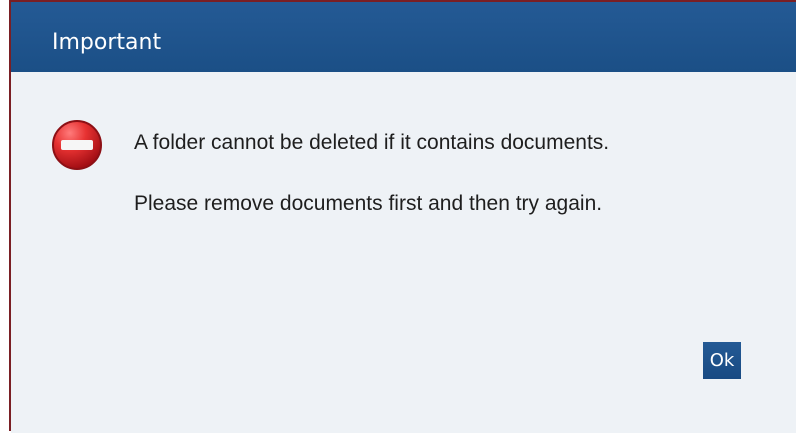 The height and width of the screenshot is (433, 796). Describe the element at coordinates (77, 145) in the screenshot. I see `error-stop-icon` at that location.